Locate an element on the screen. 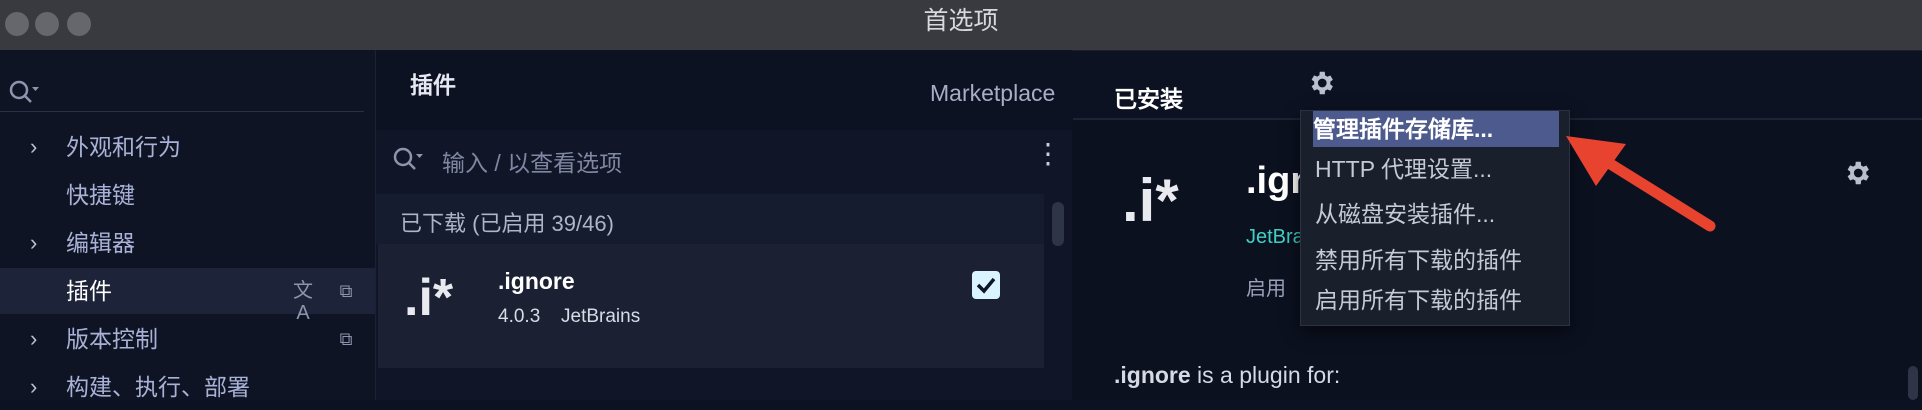 The width and height of the screenshot is (1922, 410). window-title: 首选项 is located at coordinates (961, 21).